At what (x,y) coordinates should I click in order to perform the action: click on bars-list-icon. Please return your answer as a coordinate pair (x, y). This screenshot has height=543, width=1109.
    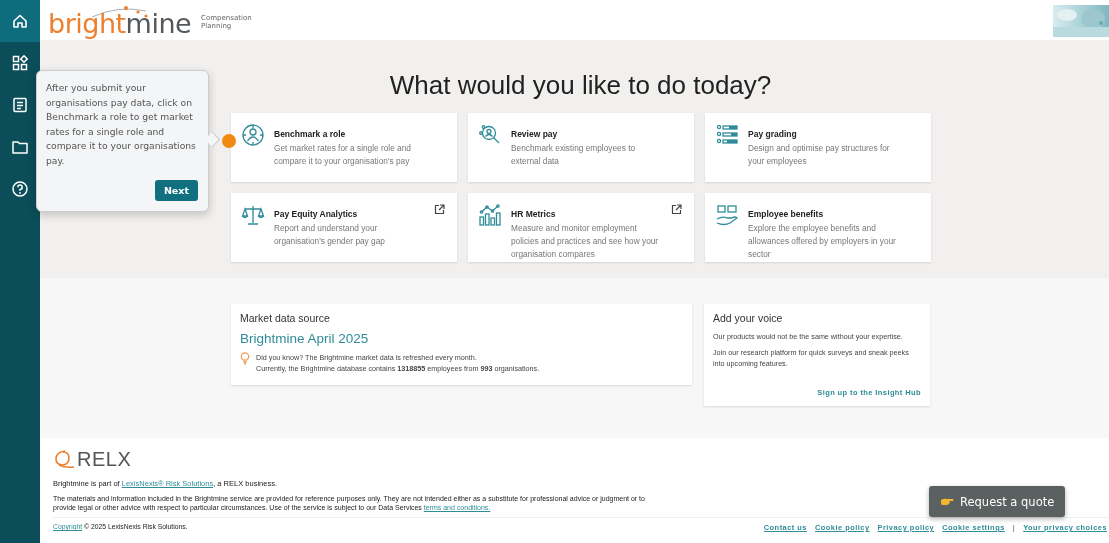
    Looking at the image, I should click on (727, 135).